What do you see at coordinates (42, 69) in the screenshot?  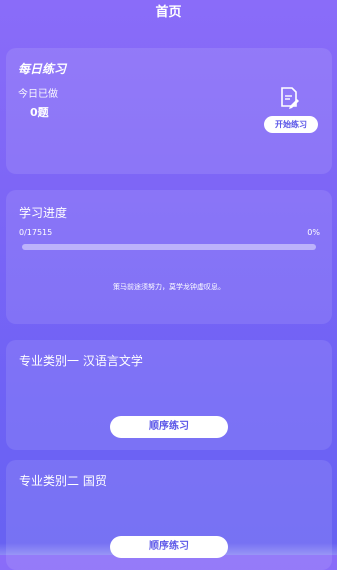 I see `daily-title: 每日练习` at bounding box center [42, 69].